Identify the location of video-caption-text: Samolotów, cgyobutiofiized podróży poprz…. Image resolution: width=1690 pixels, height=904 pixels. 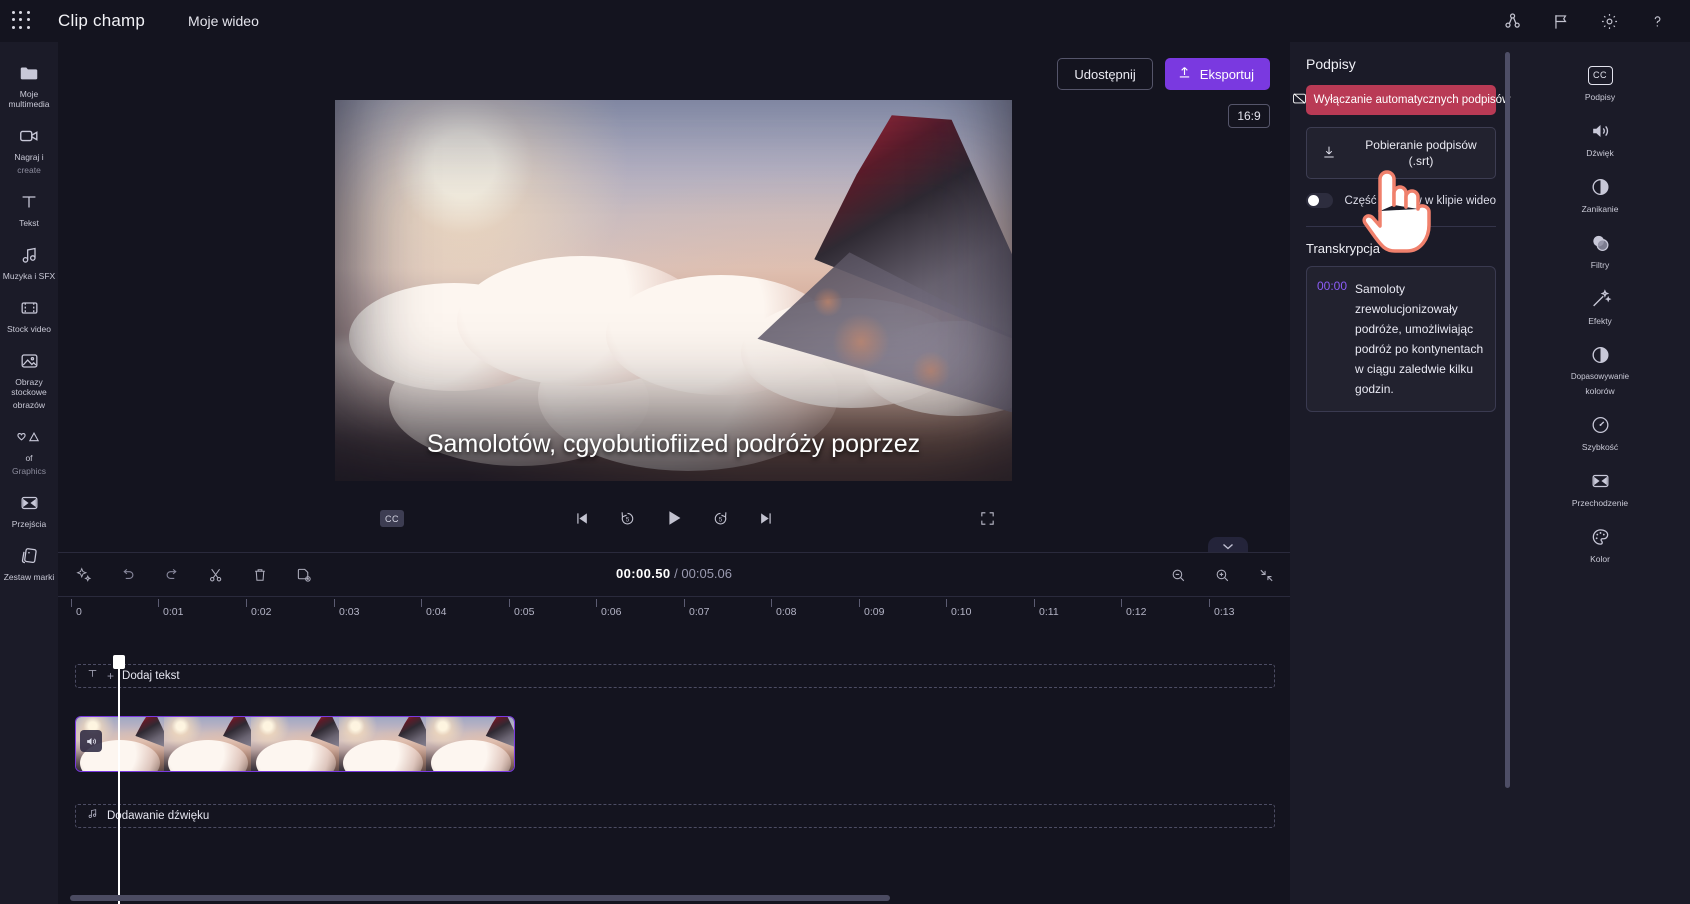
(673, 444).